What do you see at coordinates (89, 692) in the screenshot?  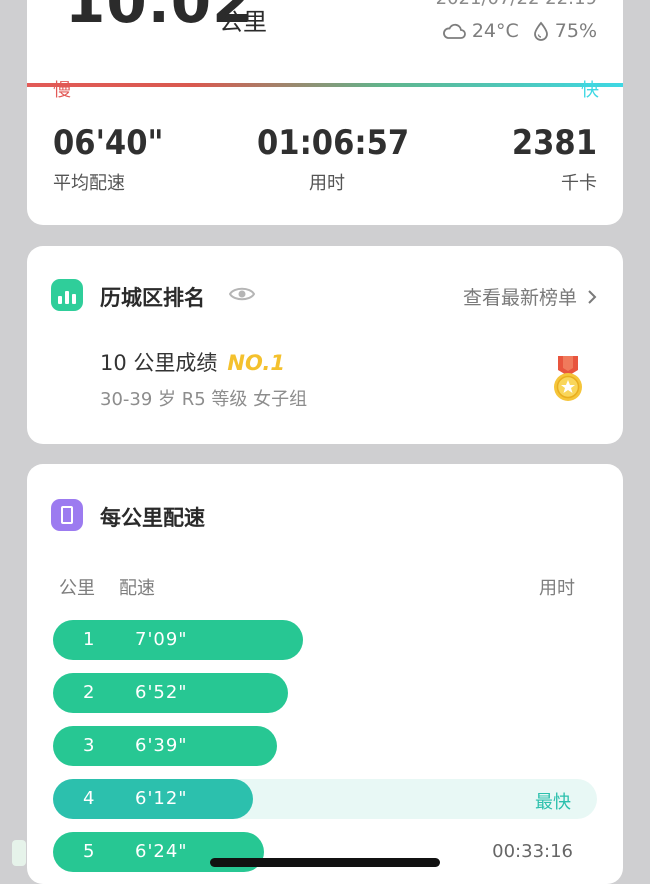 I see `split-km: 2` at bounding box center [89, 692].